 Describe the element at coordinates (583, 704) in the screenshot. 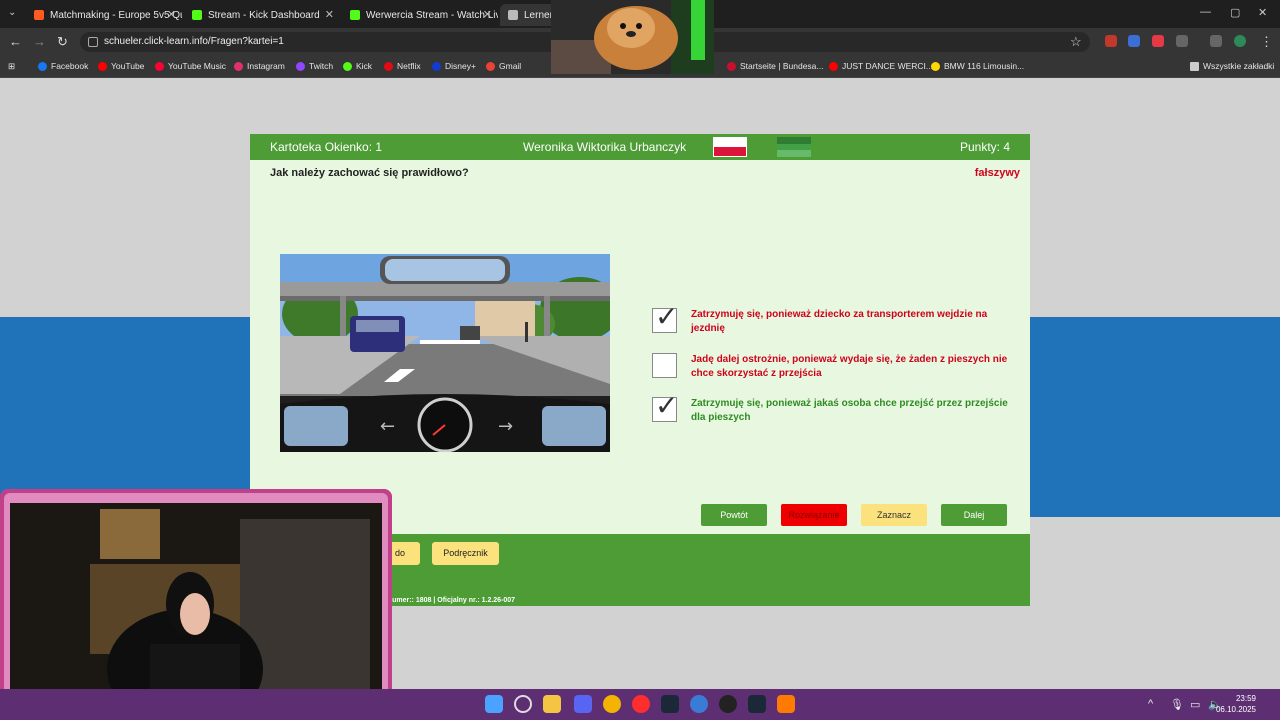

I see `discord-icon` at that location.